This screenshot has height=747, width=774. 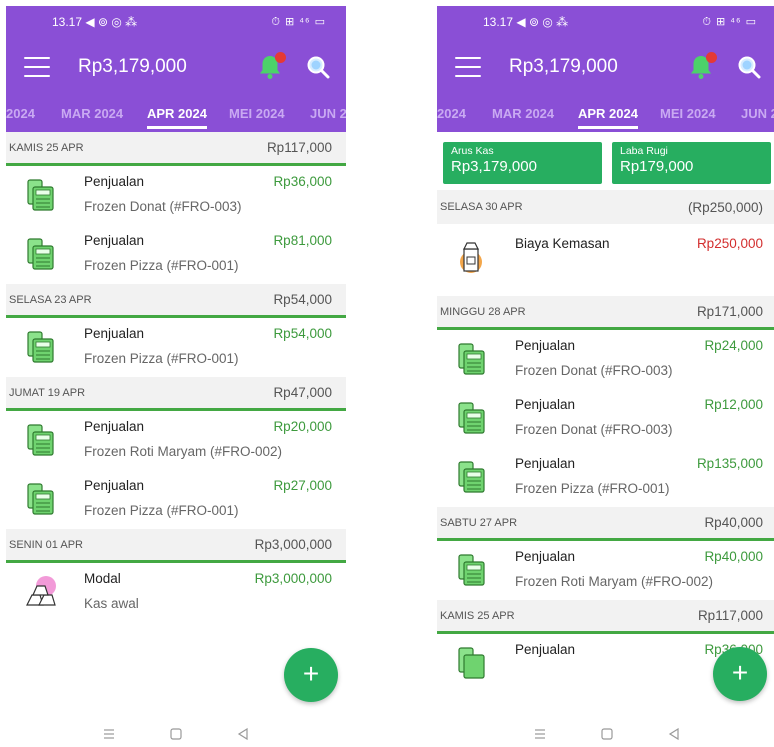 I want to click on month-tabs: 2024 MAR 2024 APR 2024 MEI 2024 JUN 2, so click(x=176, y=114).